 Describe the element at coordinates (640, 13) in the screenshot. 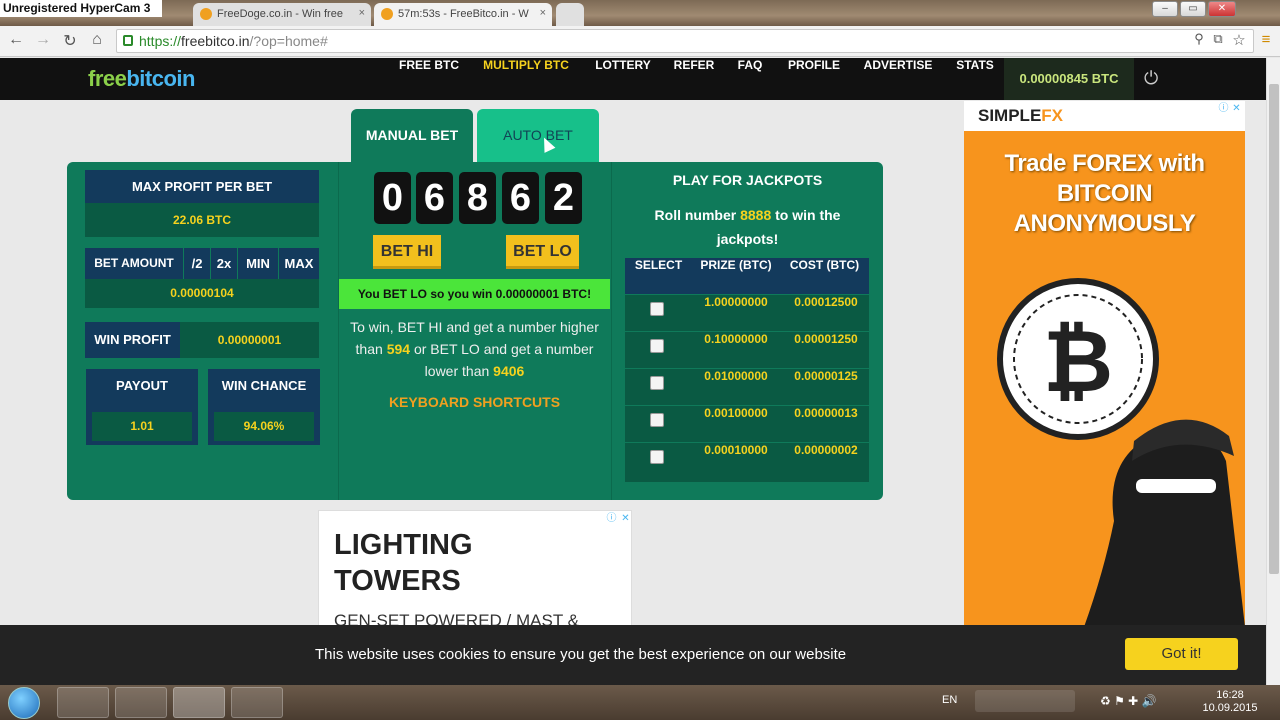

I see `browser-tab-strip` at that location.